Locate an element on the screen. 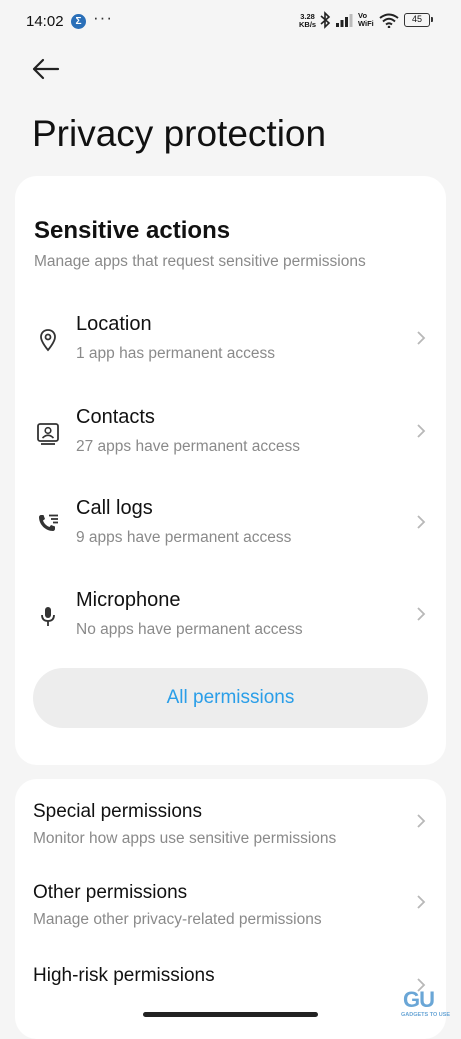 The height and width of the screenshot is (1039, 461). permission-item-call-logs: Call logs 9 apps have permanent access is located at coordinates (230, 531).